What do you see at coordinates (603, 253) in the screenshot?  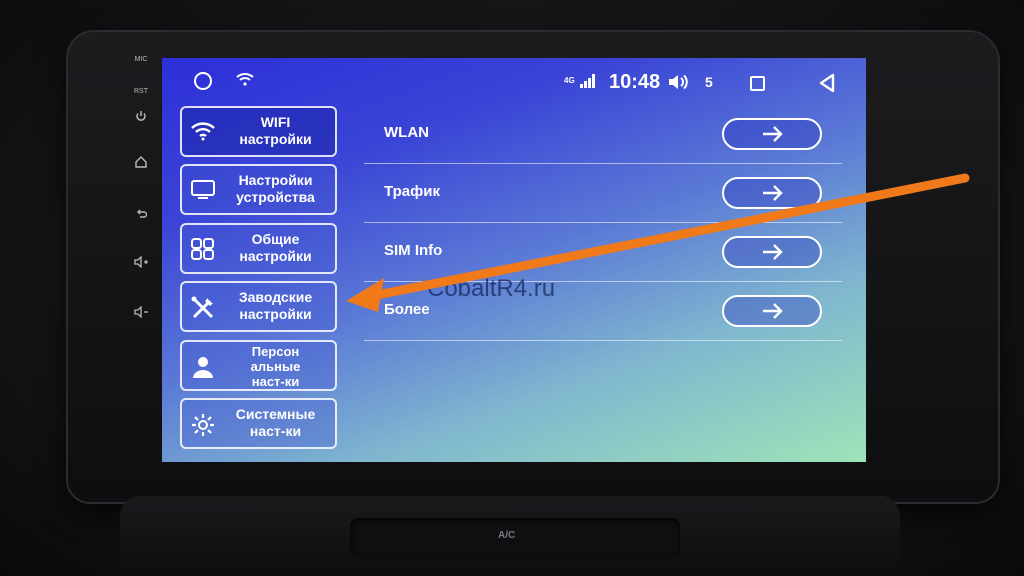 I see `list-item: SIM Info` at bounding box center [603, 253].